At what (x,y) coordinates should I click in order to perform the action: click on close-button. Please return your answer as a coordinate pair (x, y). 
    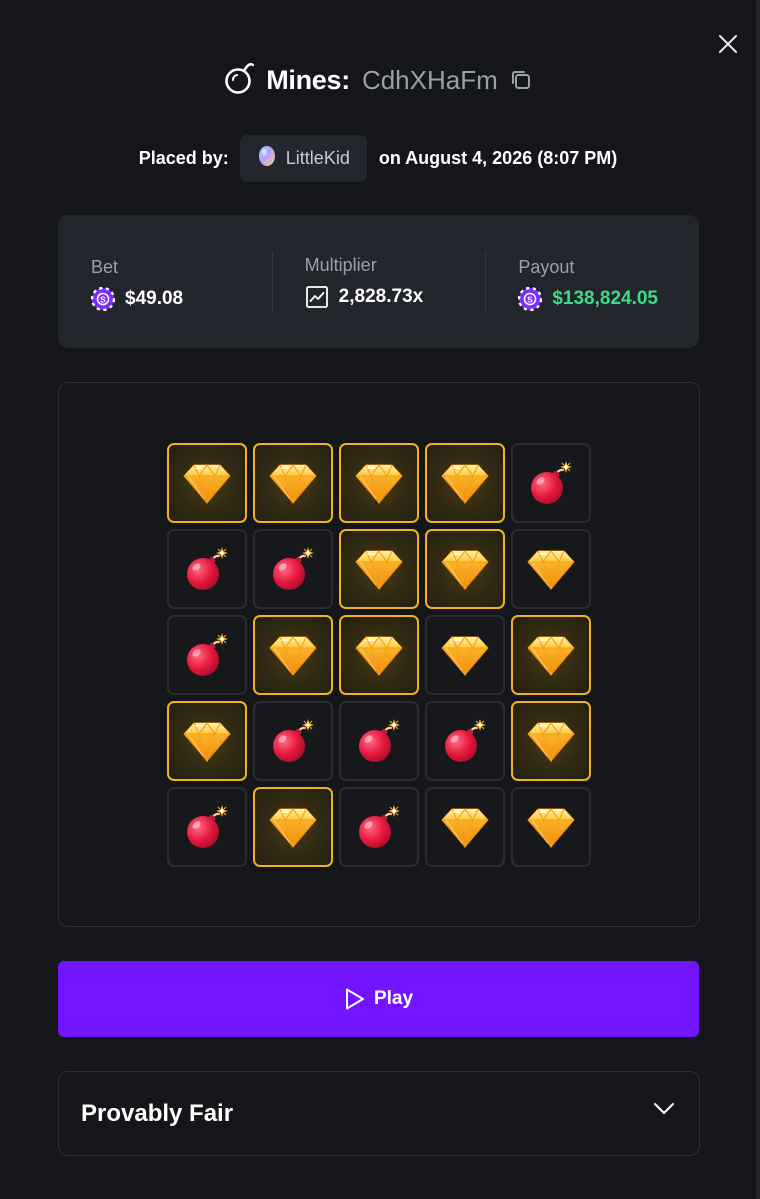
    Looking at the image, I should click on (728, 44).